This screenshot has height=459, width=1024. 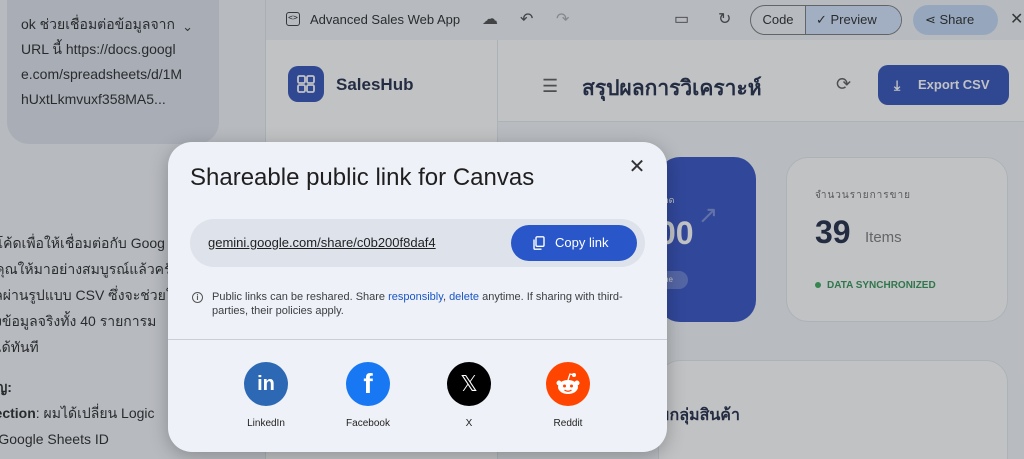 What do you see at coordinates (362, 177) in the screenshot?
I see `dialog-title: Shareable public link for Canvas` at bounding box center [362, 177].